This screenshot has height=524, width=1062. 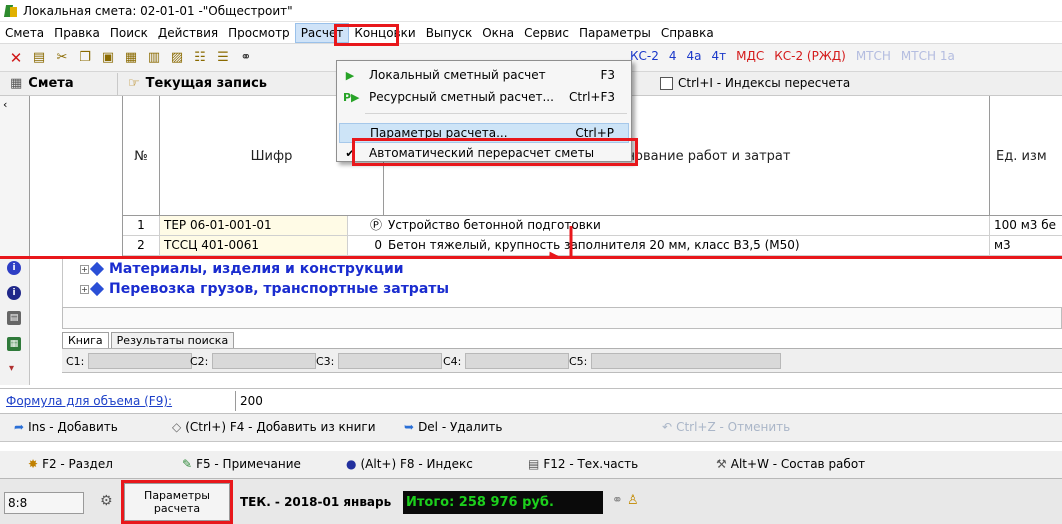 What do you see at coordinates (633, 500) in the screenshot?
I see `person-icon: ♙` at bounding box center [633, 500].